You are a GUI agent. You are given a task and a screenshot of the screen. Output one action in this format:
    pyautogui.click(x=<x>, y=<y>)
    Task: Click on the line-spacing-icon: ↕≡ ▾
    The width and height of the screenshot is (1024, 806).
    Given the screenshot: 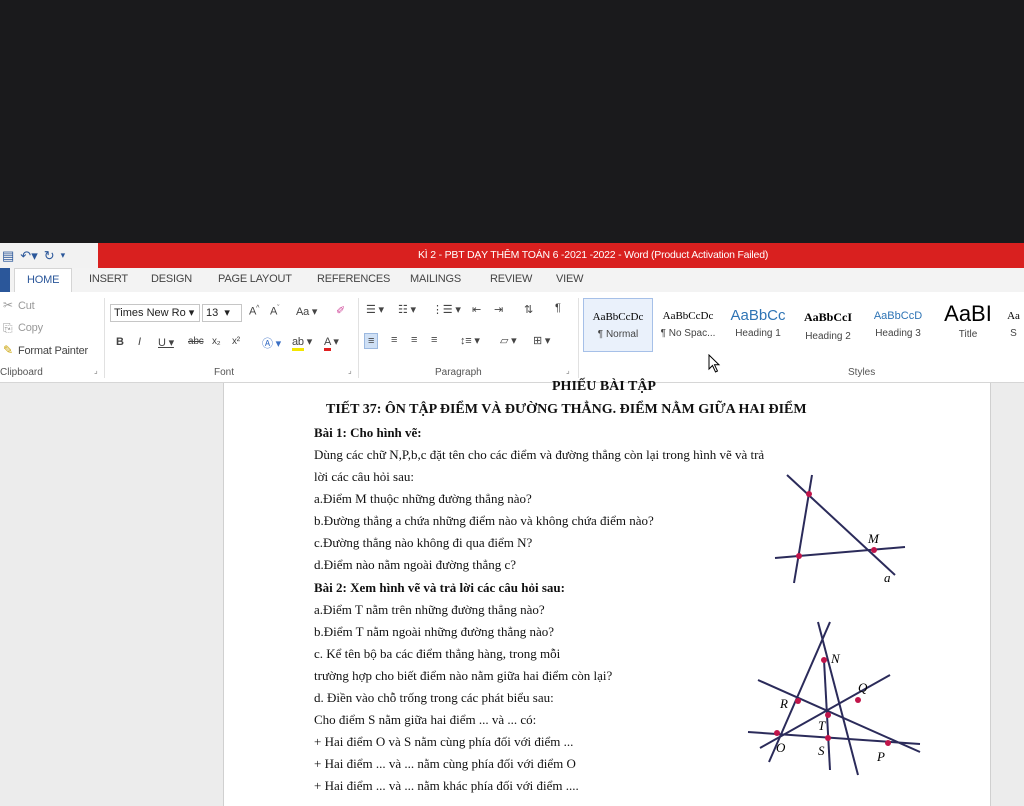 What is the action you would take?
    pyautogui.click(x=470, y=340)
    